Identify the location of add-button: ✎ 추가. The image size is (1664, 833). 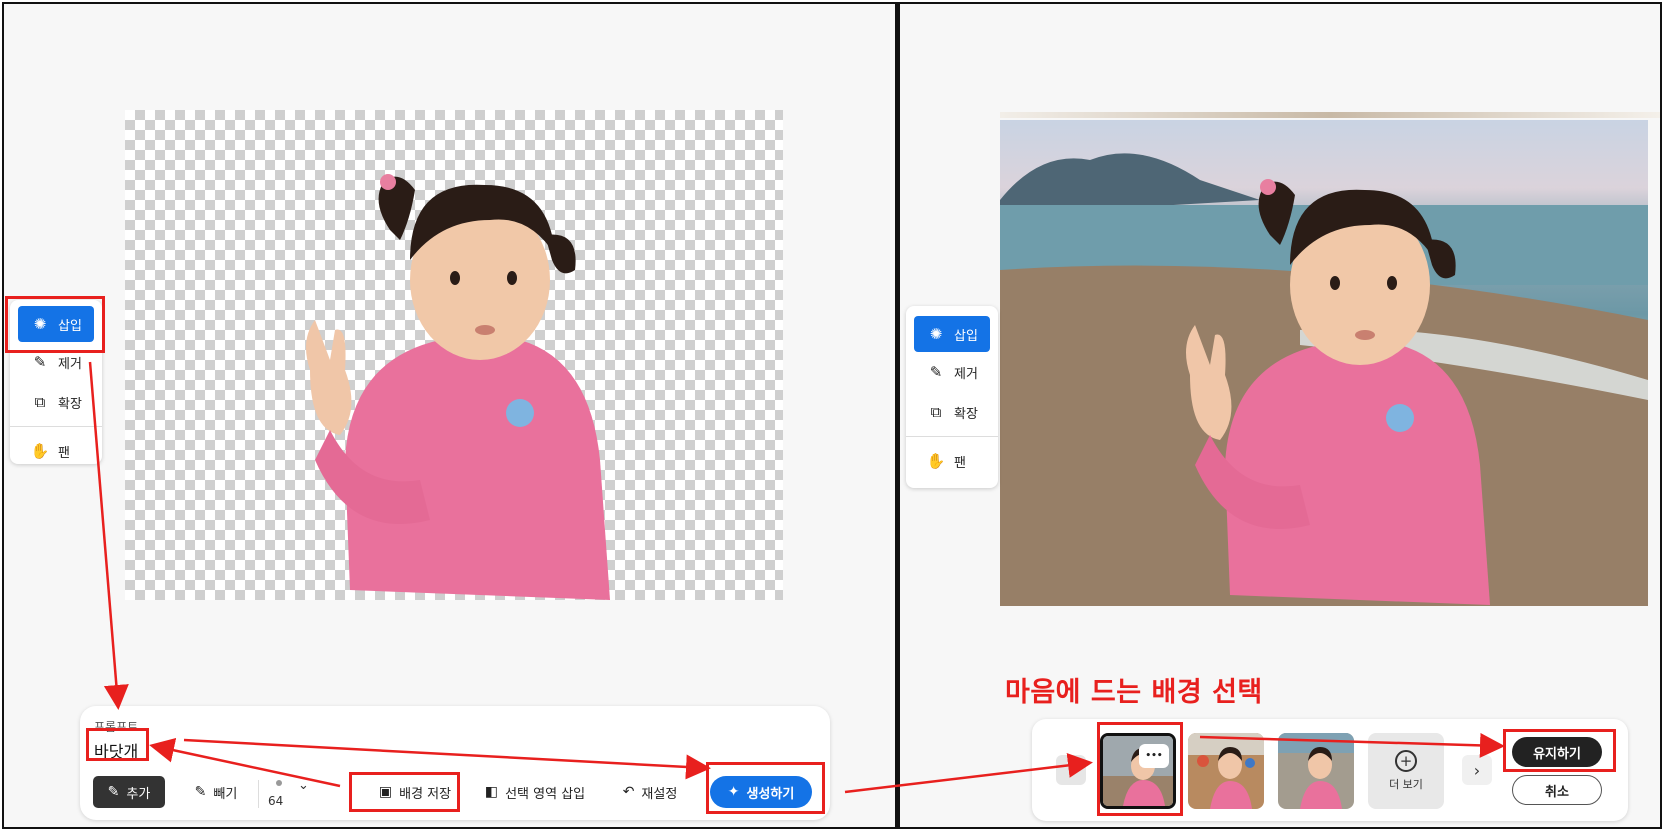
(129, 792).